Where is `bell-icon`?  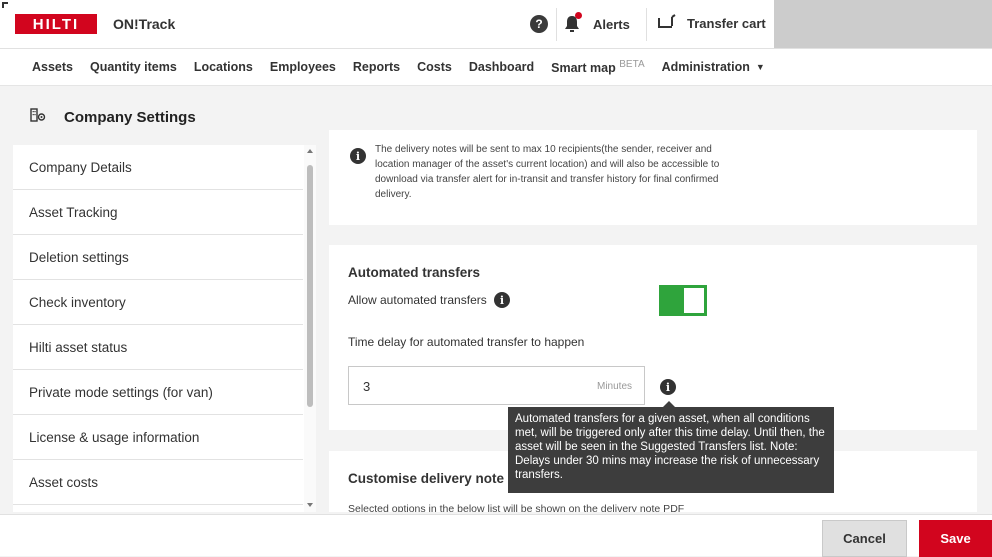 bell-icon is located at coordinates (572, 23).